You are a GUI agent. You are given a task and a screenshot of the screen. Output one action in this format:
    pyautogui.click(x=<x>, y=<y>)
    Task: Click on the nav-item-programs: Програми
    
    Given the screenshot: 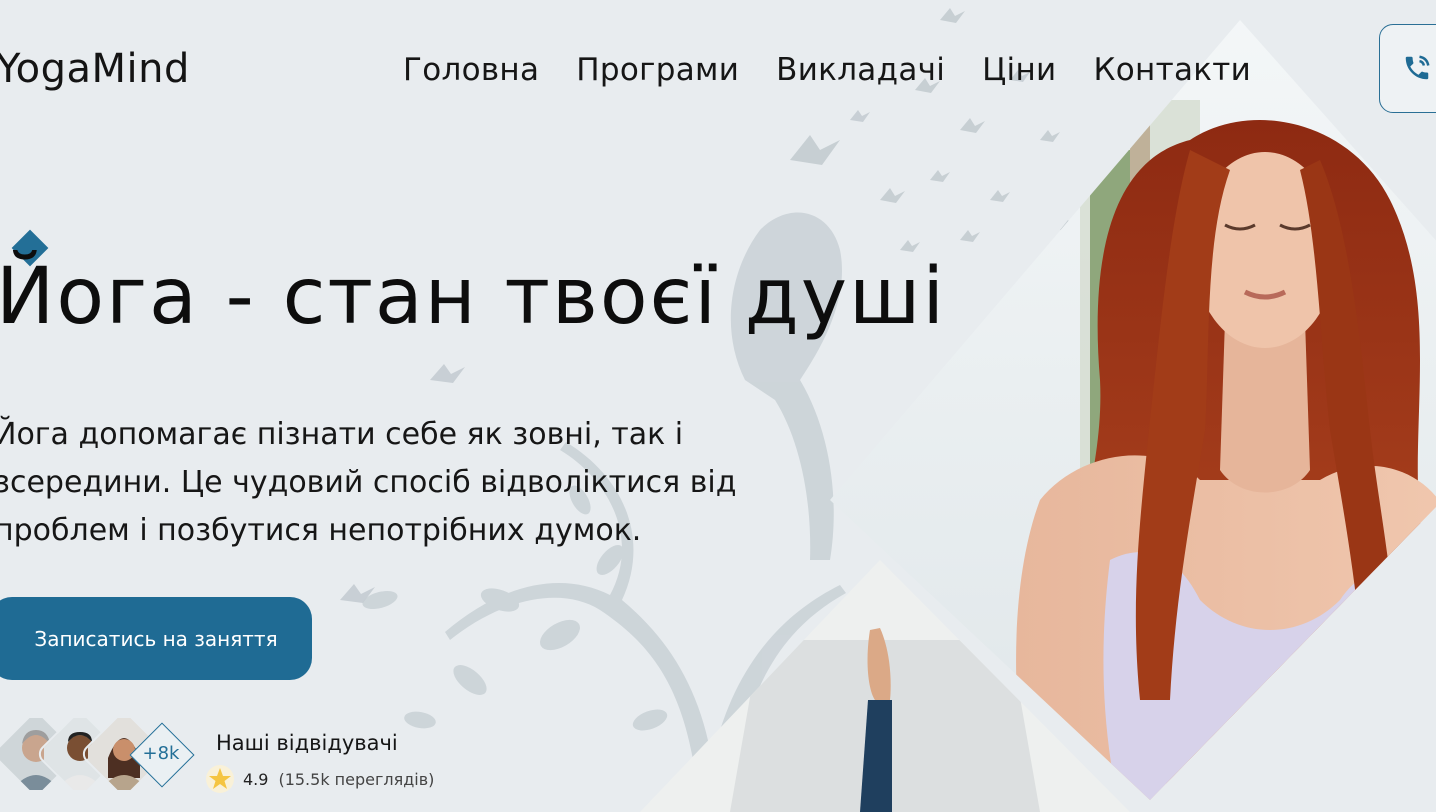 What is the action you would take?
    pyautogui.click(x=657, y=70)
    